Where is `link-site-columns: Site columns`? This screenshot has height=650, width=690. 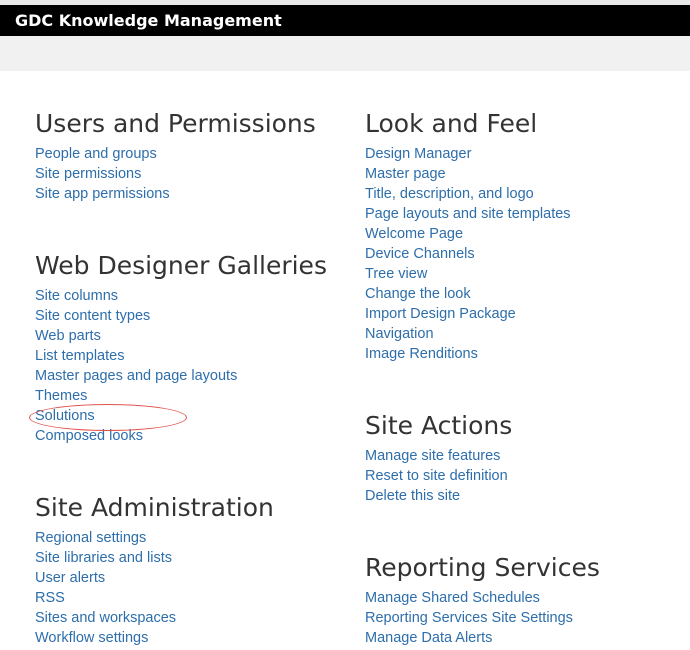 link-site-columns: Site columns is located at coordinates (181, 296).